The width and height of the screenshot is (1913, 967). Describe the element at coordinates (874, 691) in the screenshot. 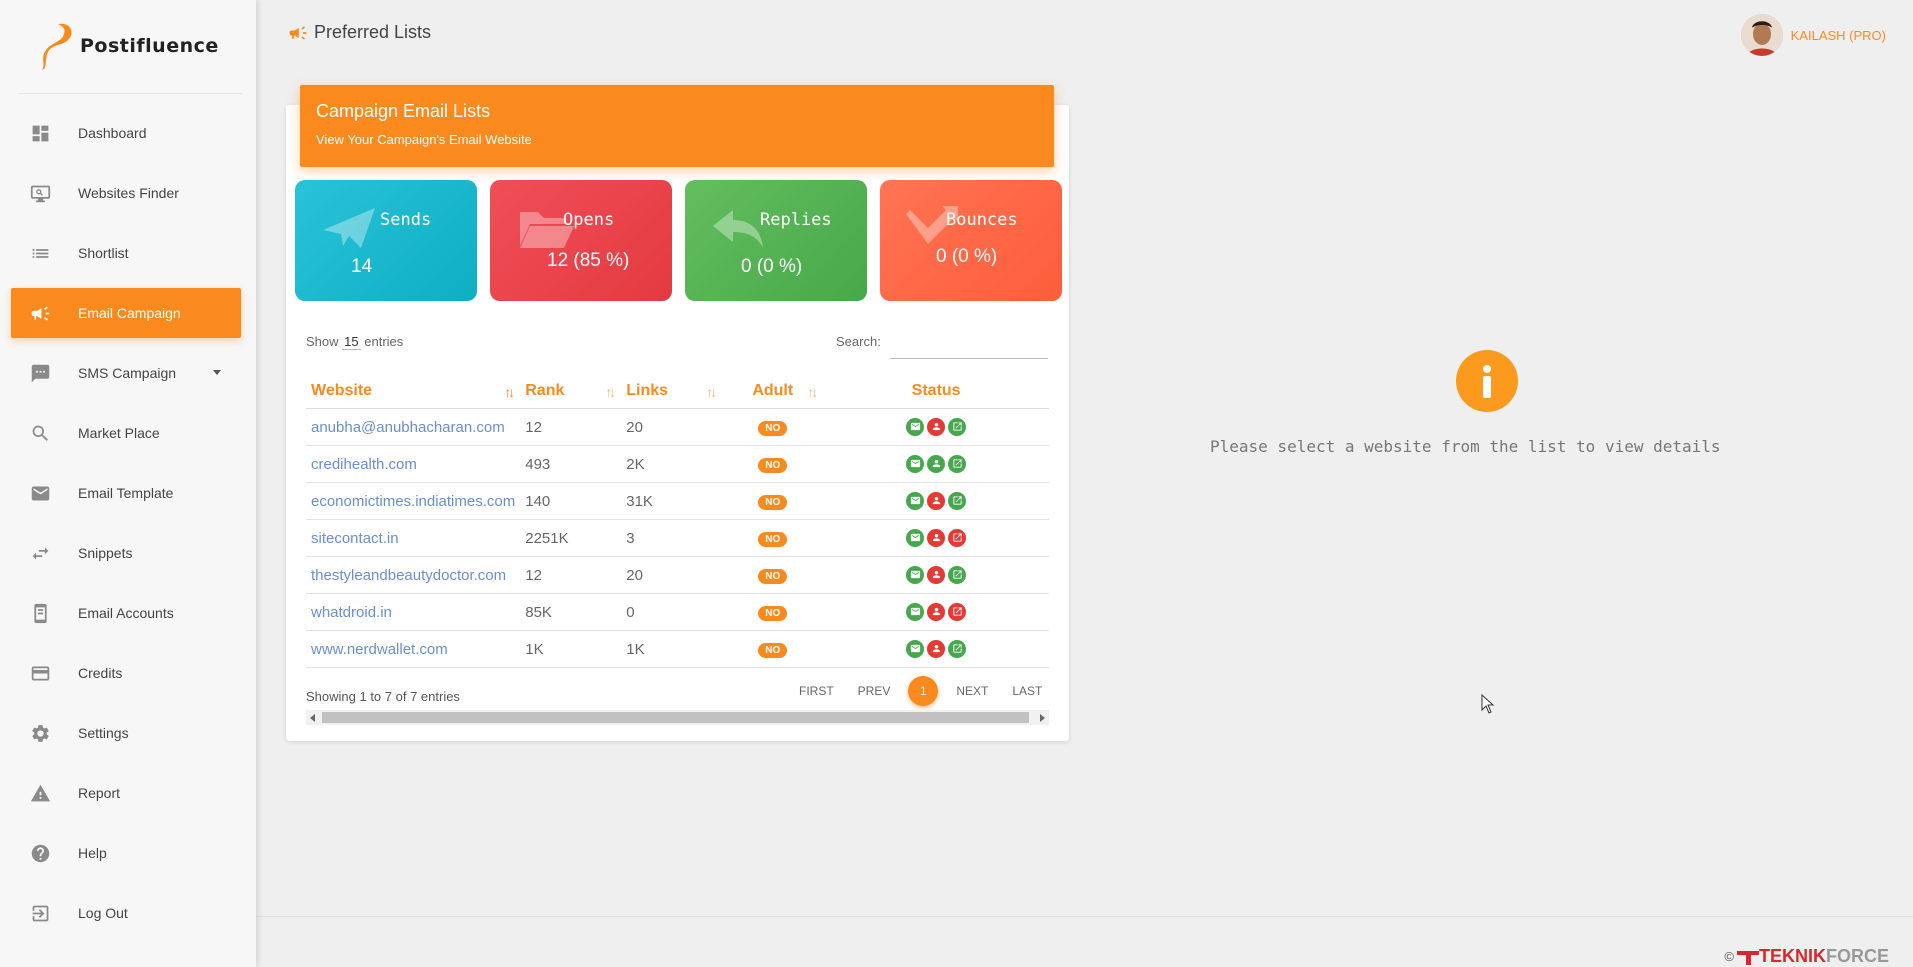

I see `pager-prev: PREV` at that location.